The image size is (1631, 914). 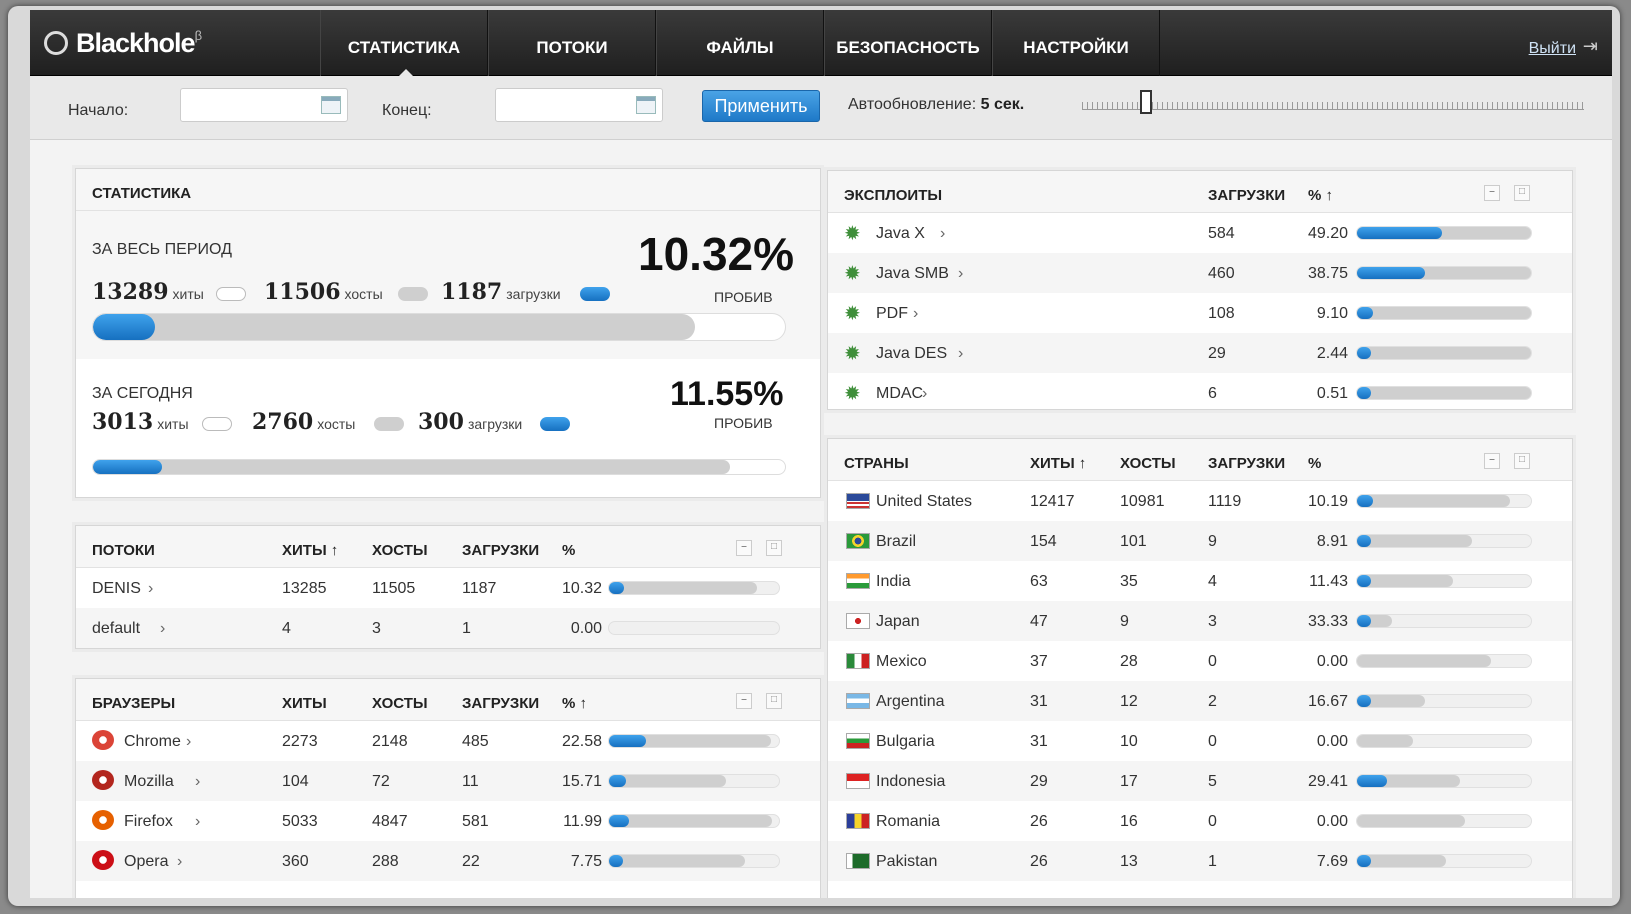 What do you see at coordinates (1002, 104) in the screenshot?
I see `auto-refresh-value: 5 сек.` at bounding box center [1002, 104].